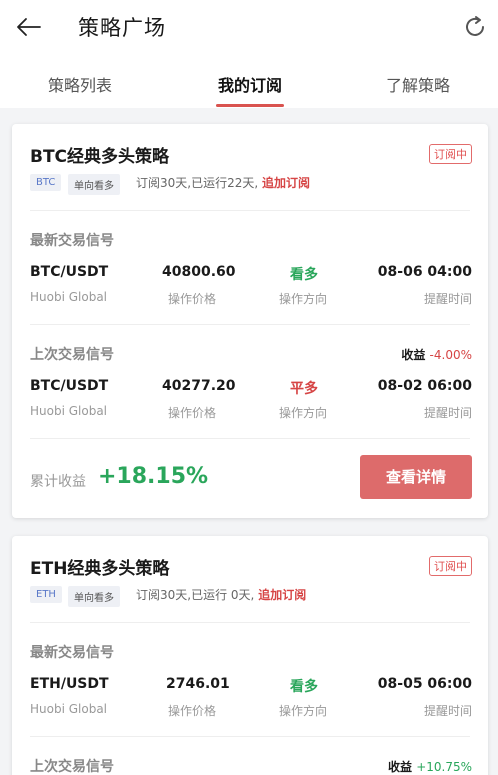 The height and width of the screenshot is (775, 498). Describe the element at coordinates (46, 182) in the screenshot. I see `coin-tag: BTC` at that location.